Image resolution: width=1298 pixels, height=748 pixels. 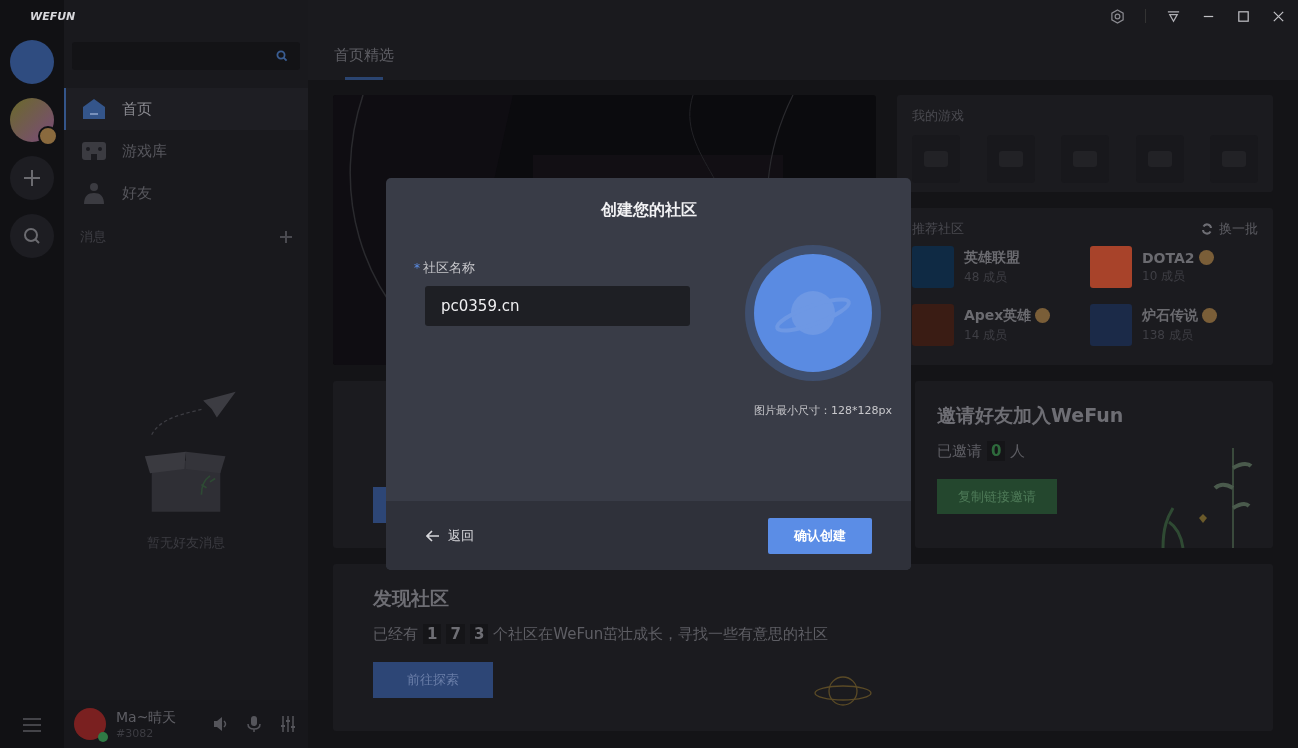 I want to click on user-avatar, so click(x=90, y=724).